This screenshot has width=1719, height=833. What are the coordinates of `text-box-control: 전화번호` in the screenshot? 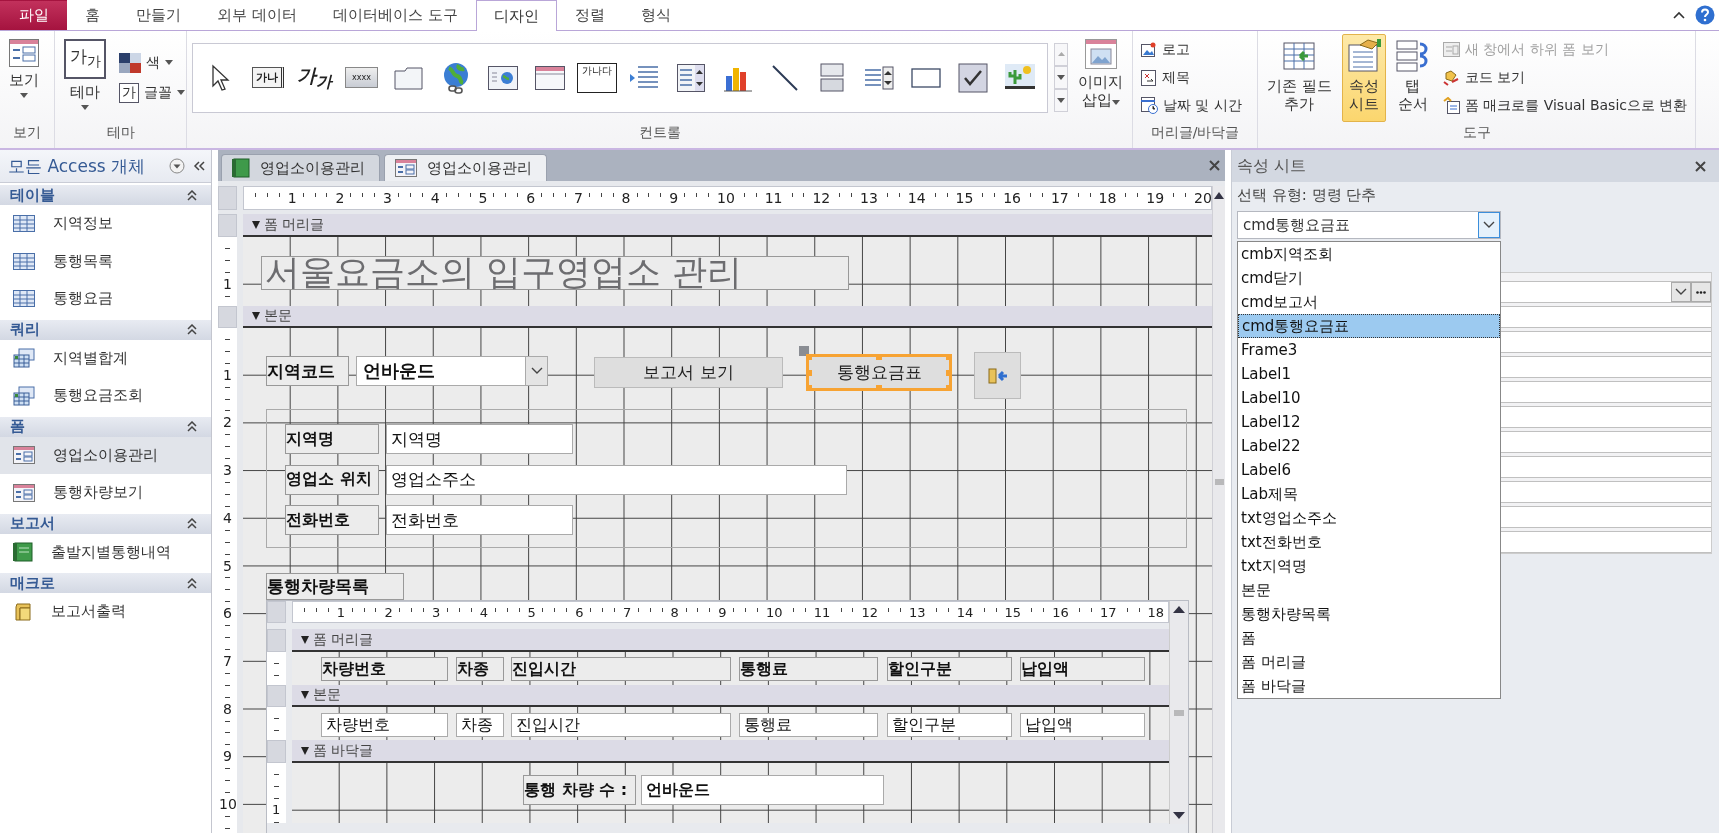 It's located at (479, 520).